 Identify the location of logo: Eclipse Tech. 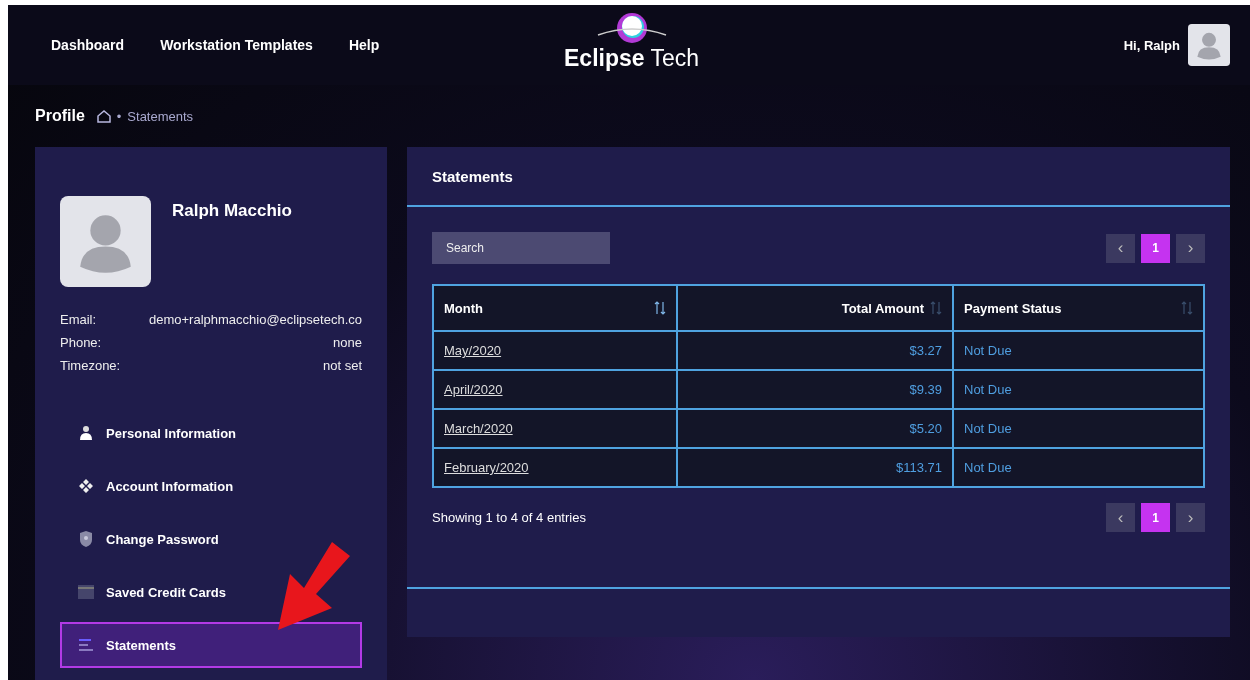
(632, 41).